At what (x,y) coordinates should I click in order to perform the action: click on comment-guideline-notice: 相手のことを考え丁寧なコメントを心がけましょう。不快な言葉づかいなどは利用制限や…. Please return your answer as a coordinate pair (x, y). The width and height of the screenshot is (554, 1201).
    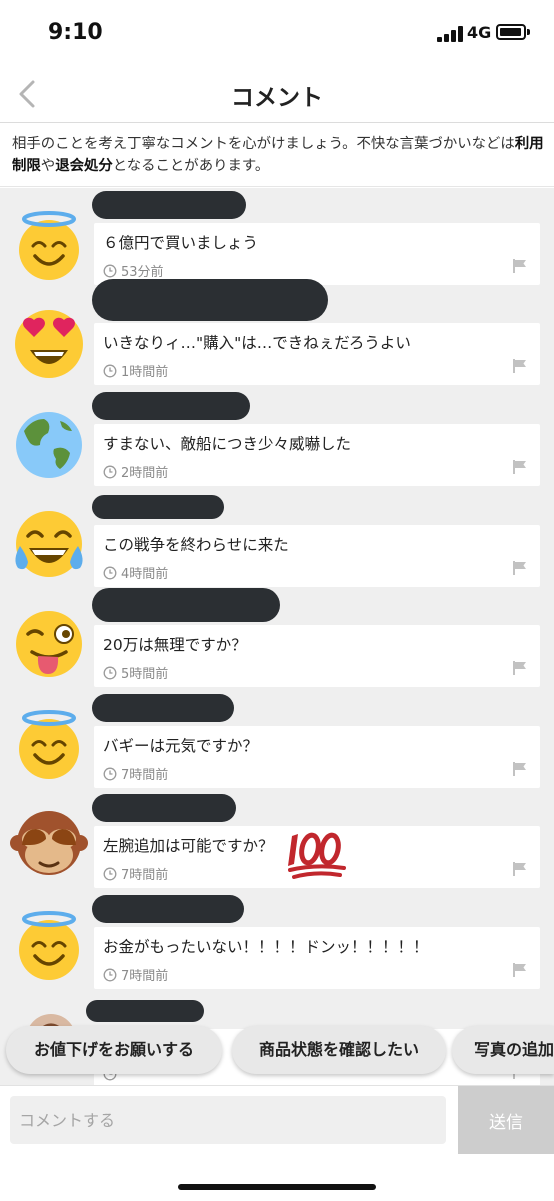
    Looking at the image, I should click on (277, 155).